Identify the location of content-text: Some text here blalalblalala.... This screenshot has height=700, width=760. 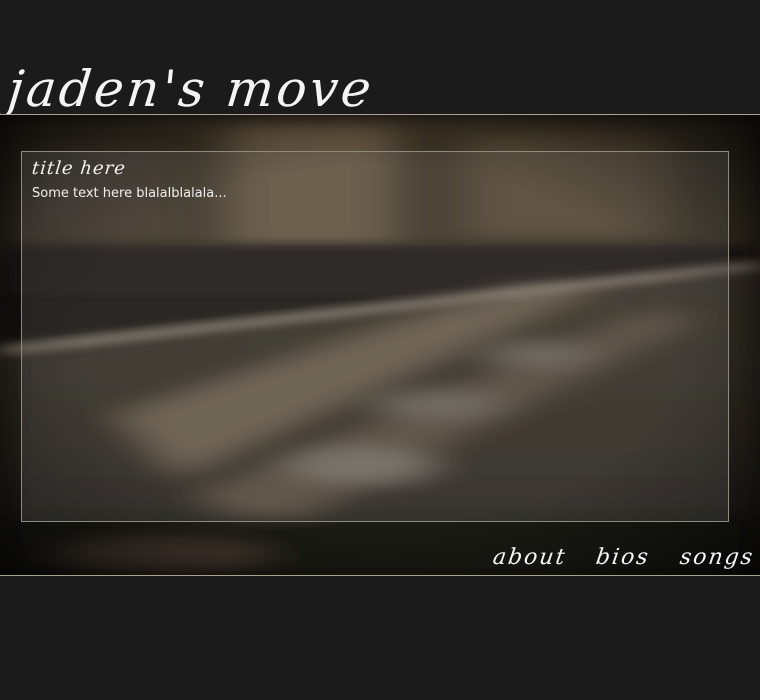
(129, 193).